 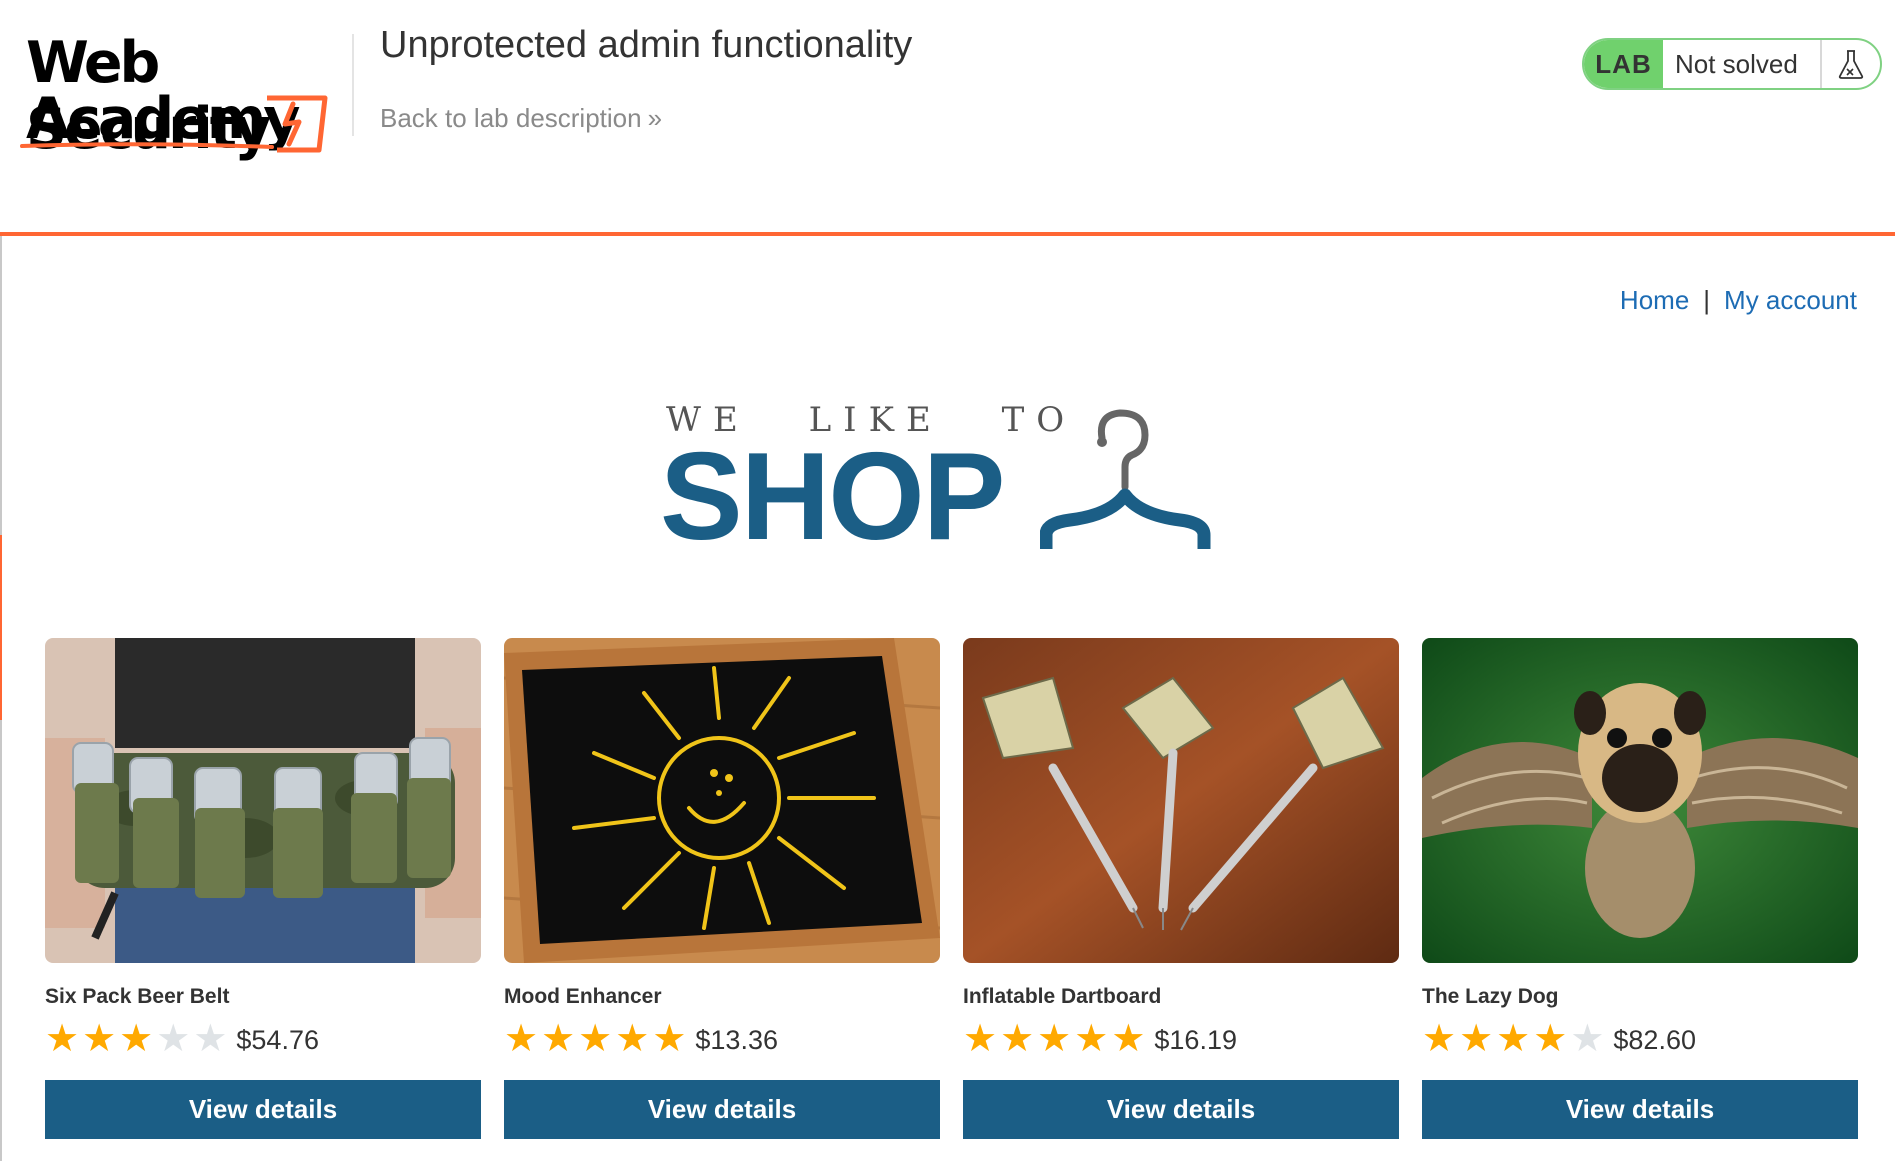 I want to click on product-name: Mood Enhancer, so click(x=583, y=996).